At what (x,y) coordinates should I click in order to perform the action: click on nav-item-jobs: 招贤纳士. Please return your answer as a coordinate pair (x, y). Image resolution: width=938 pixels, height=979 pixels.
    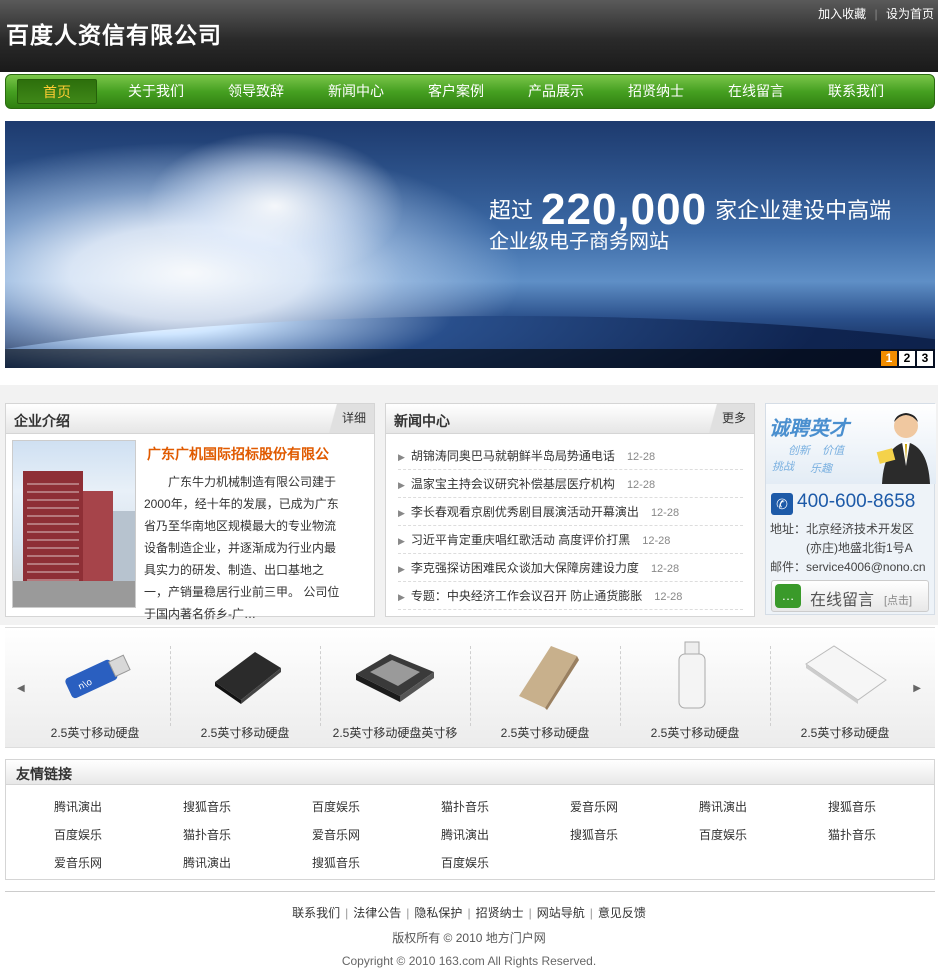
    Looking at the image, I should click on (656, 91).